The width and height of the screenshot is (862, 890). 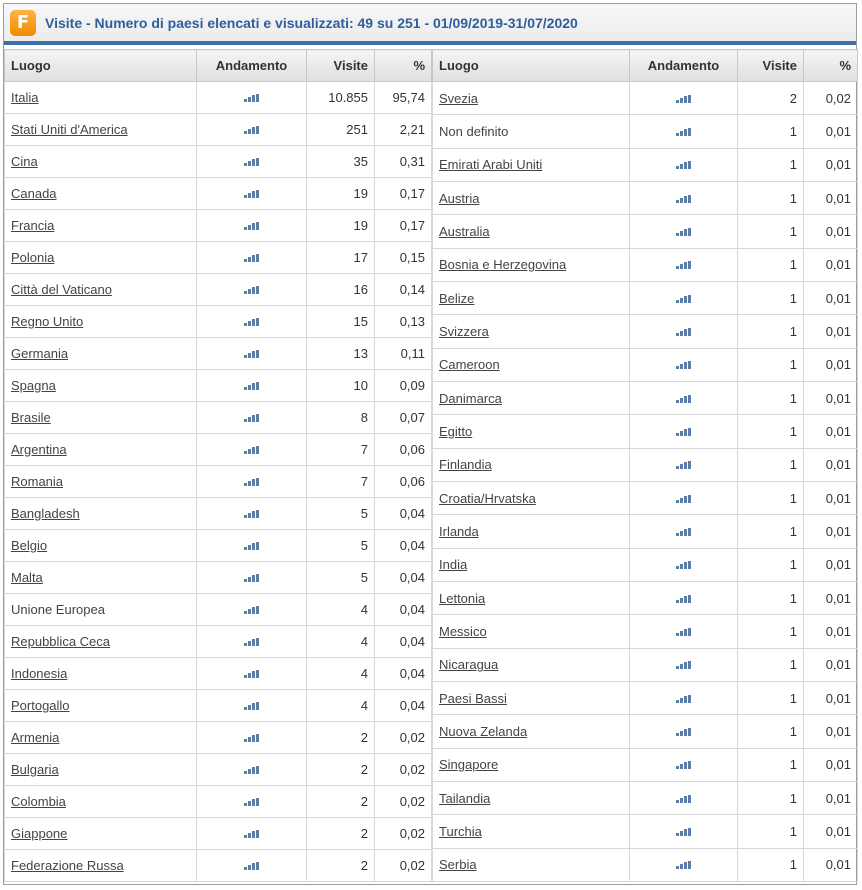 I want to click on country-link: Canada, so click(x=34, y=193).